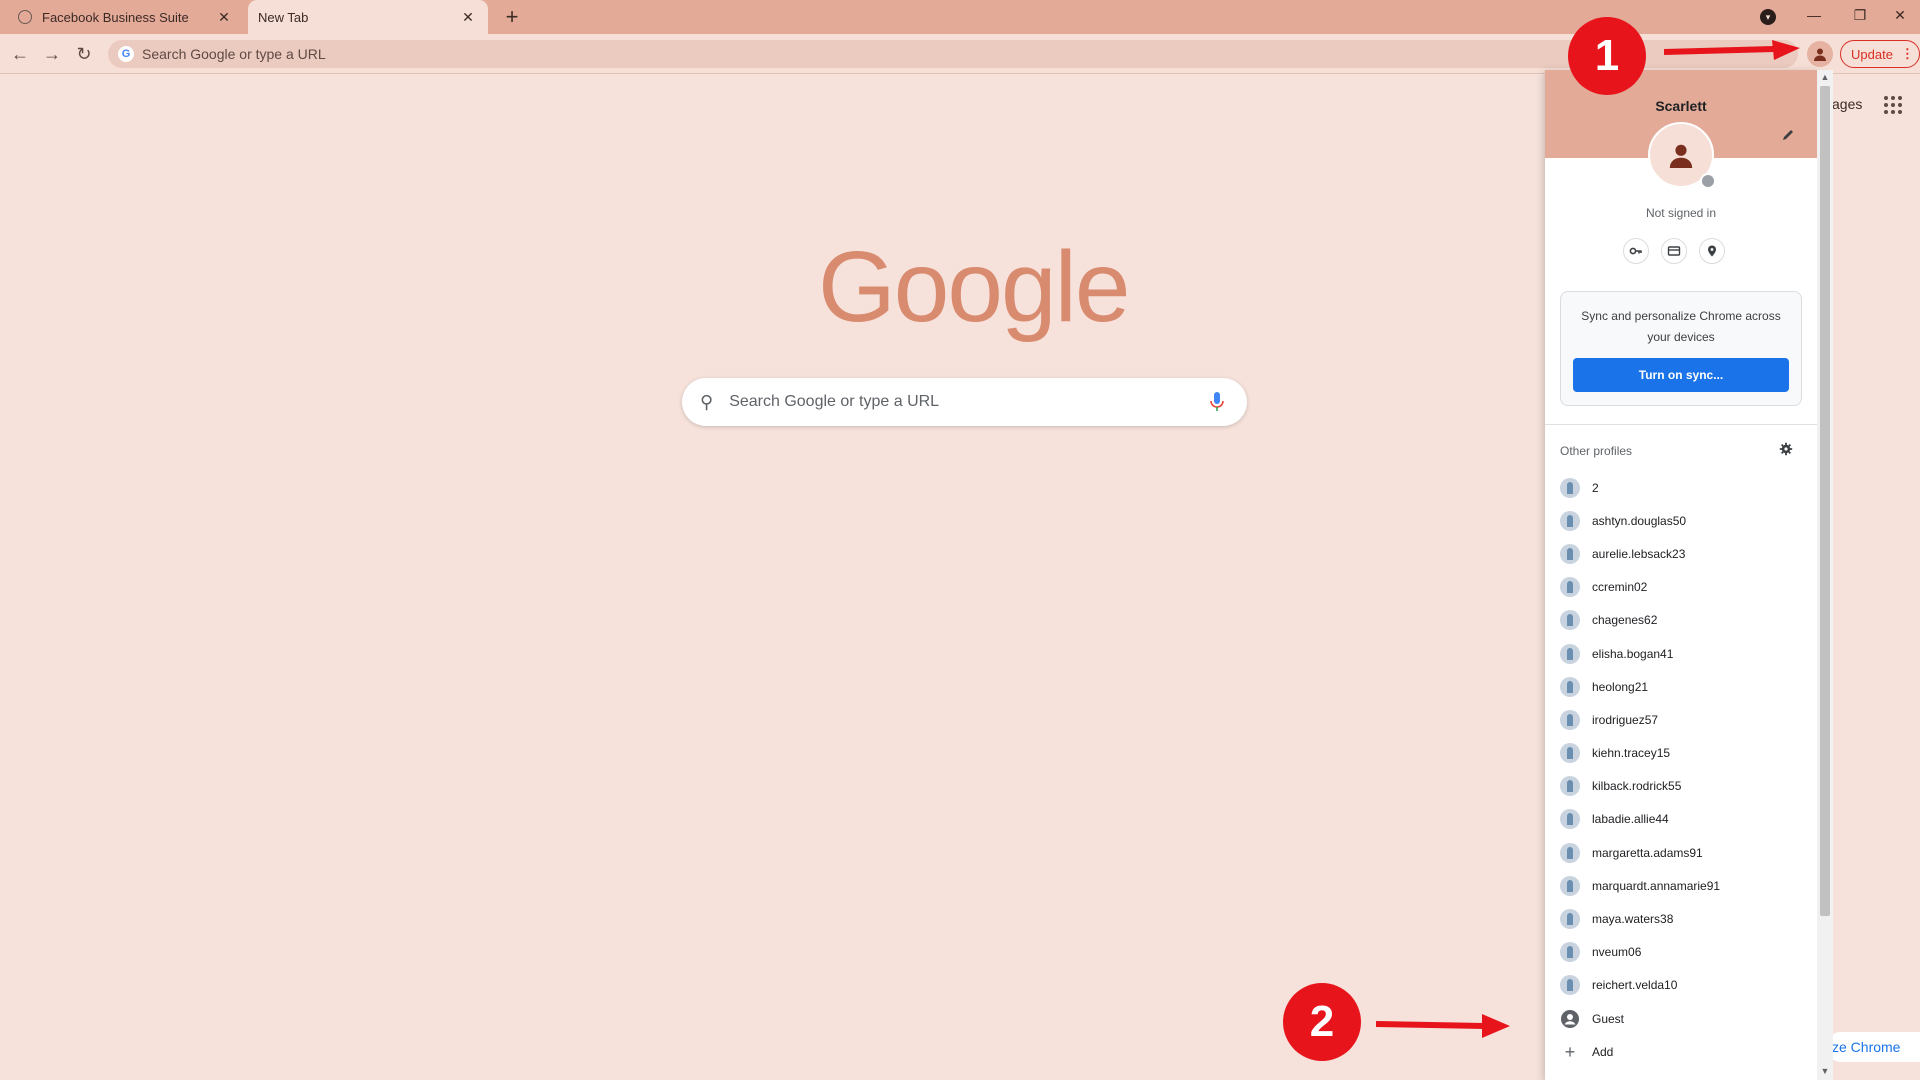 Image resolution: width=1920 pixels, height=1080 pixels. Describe the element at coordinates (1647, 852) in the screenshot. I see `profile-label: margaretta.adams91` at that location.